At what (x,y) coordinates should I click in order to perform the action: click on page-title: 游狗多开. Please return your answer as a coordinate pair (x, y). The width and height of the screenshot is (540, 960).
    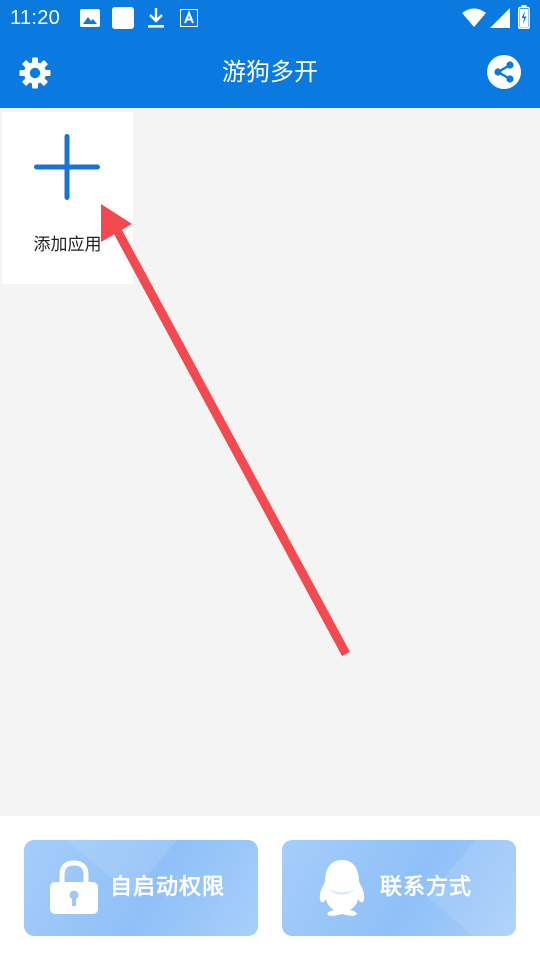
    Looking at the image, I should click on (270, 72).